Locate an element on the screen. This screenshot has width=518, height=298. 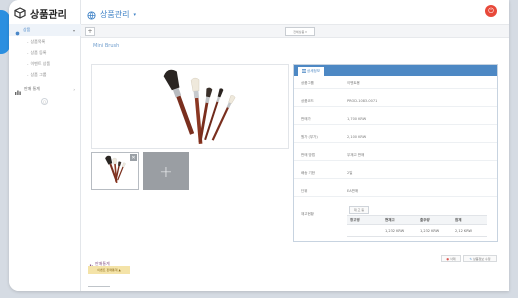
caret-down-icon: ▾ is located at coordinates (134, 14).